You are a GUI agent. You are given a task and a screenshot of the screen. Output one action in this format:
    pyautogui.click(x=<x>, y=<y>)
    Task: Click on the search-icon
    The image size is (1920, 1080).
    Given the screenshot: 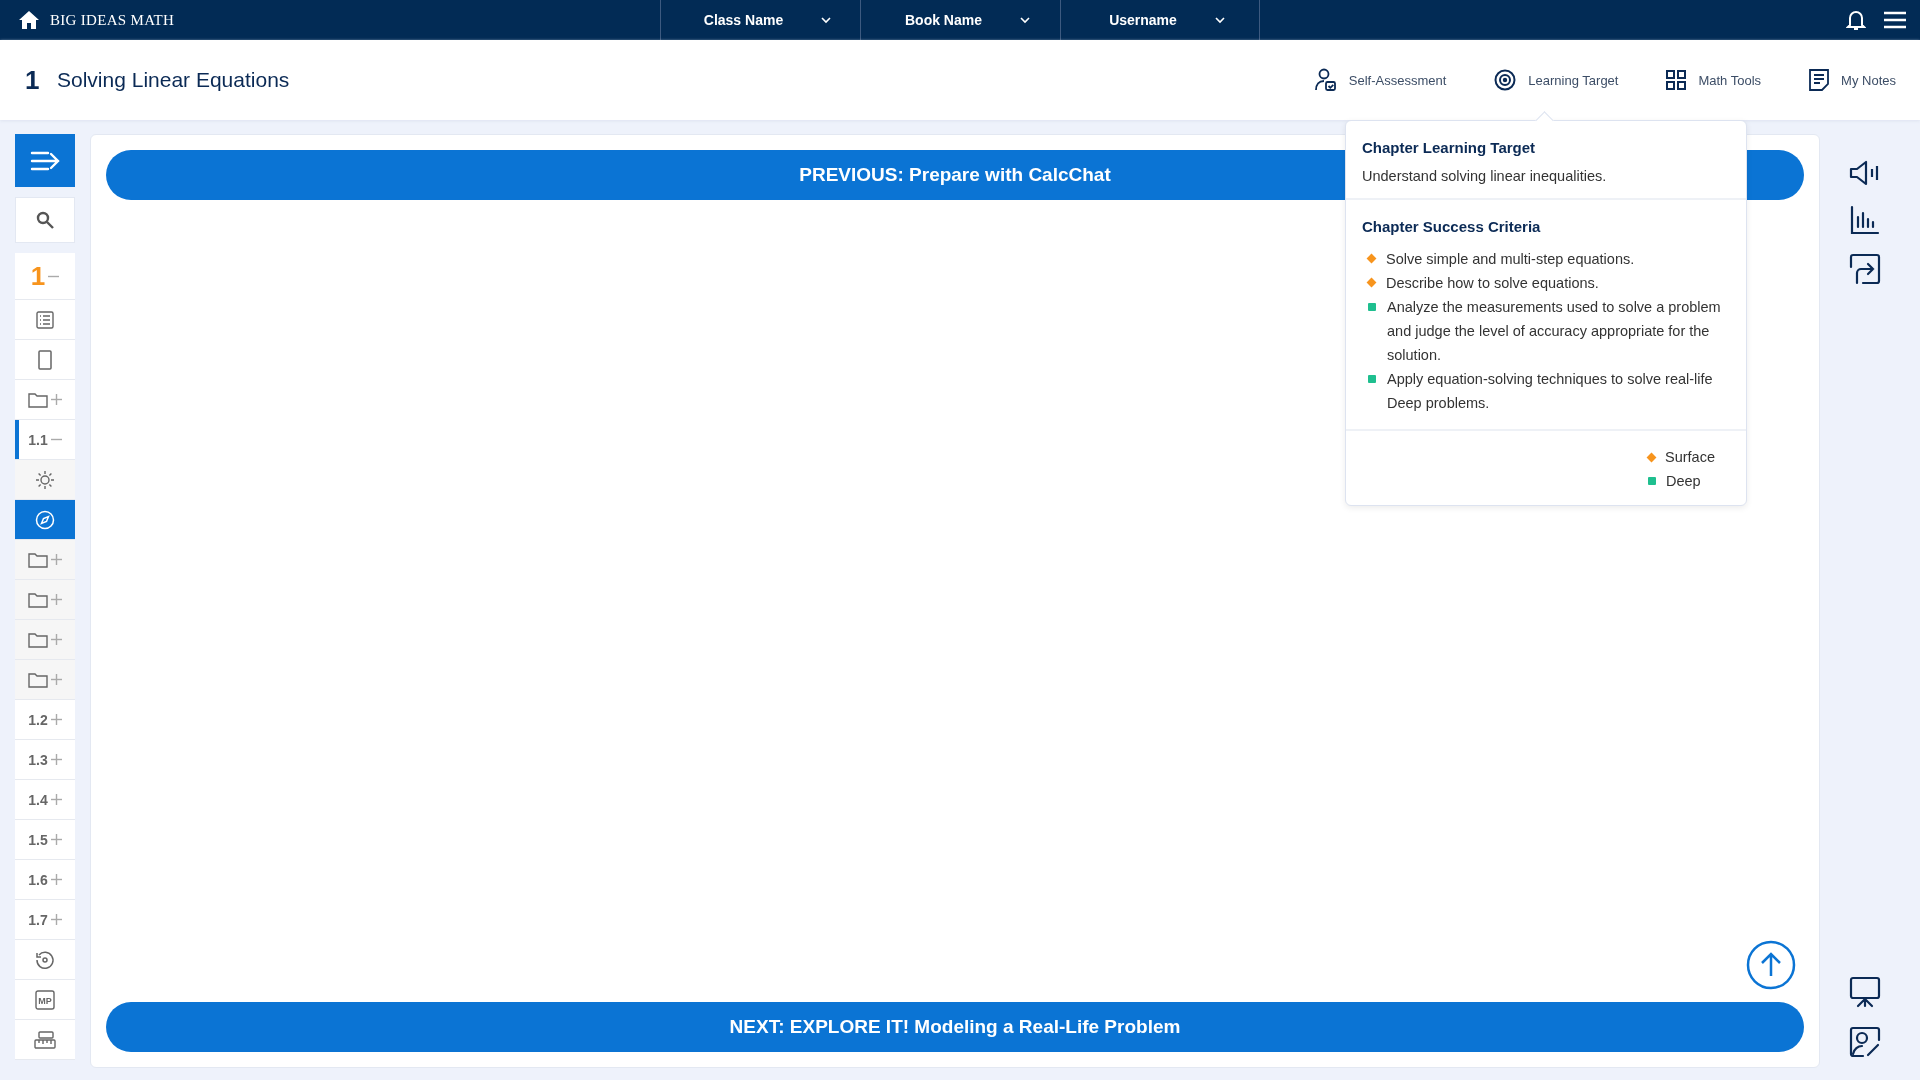 What is the action you would take?
    pyautogui.click(x=45, y=220)
    